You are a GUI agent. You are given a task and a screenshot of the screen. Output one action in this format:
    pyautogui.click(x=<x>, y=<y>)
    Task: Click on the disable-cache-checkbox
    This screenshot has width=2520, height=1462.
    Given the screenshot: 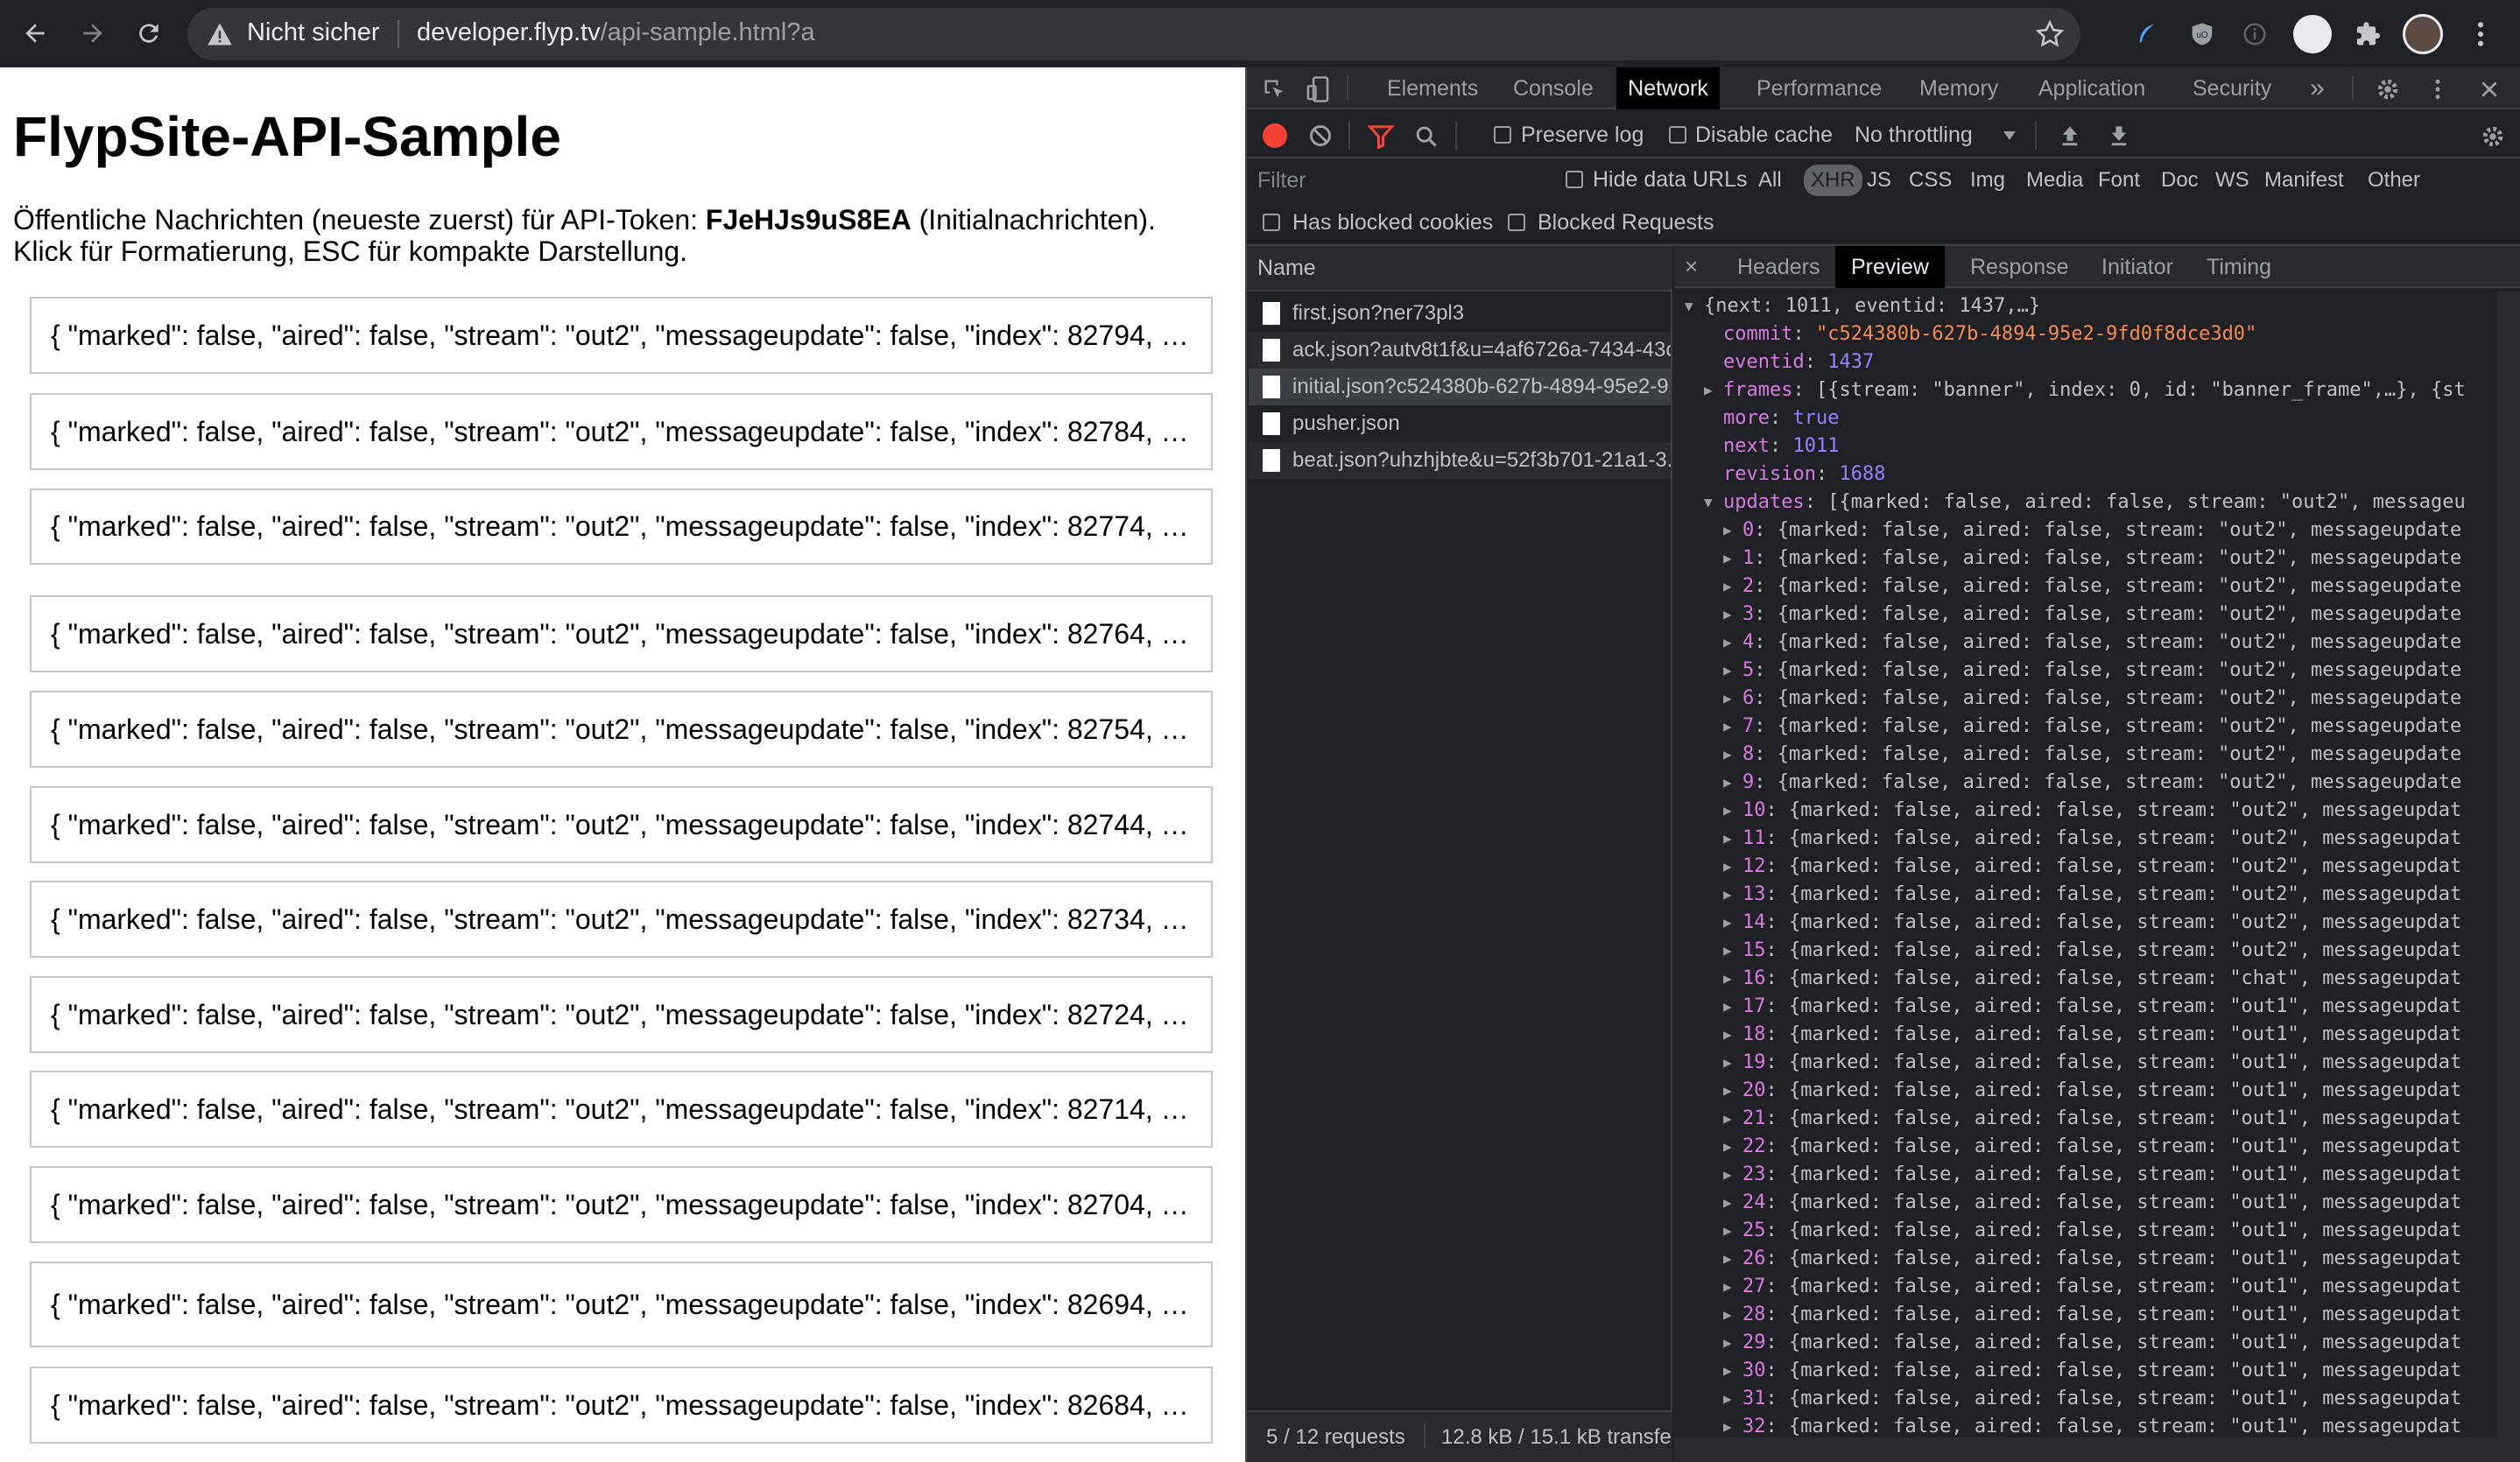 What is the action you would take?
    pyautogui.click(x=1677, y=135)
    